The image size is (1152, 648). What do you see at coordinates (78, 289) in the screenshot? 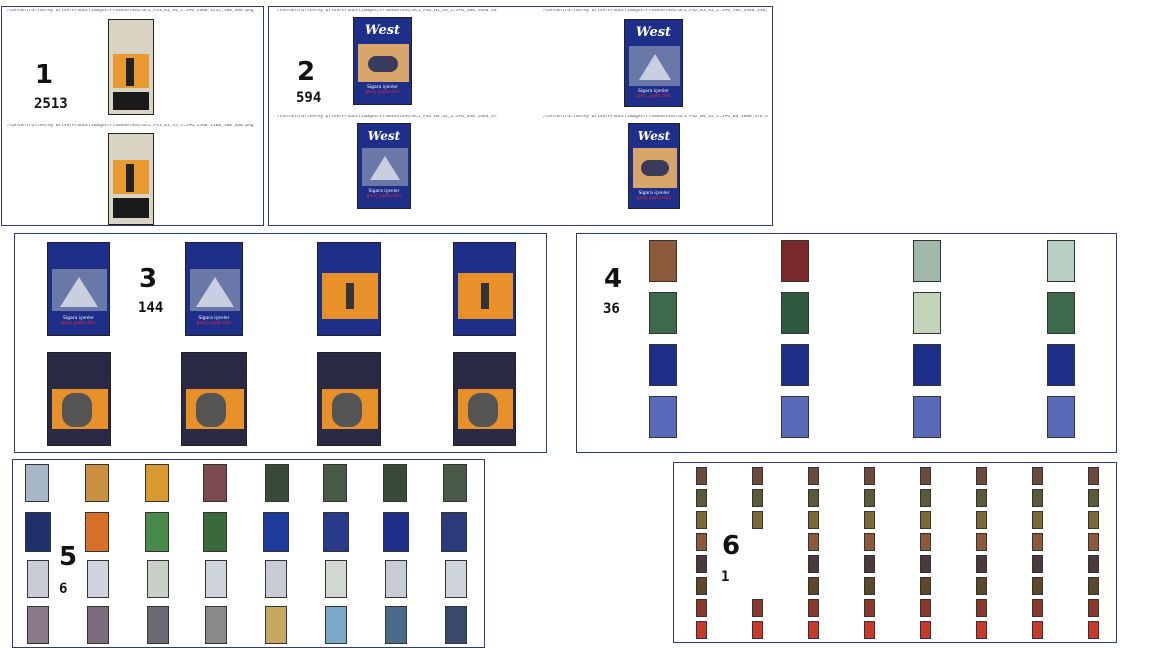
I see `product-image: Sigara içenler genç yaşta ölür` at bounding box center [78, 289].